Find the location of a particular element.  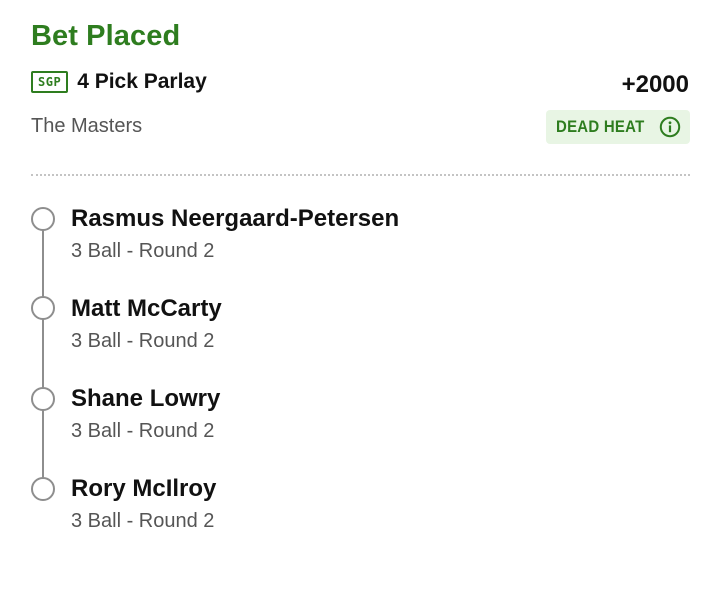

leg-player-name: Matt McCarty is located at coordinates (146, 308).